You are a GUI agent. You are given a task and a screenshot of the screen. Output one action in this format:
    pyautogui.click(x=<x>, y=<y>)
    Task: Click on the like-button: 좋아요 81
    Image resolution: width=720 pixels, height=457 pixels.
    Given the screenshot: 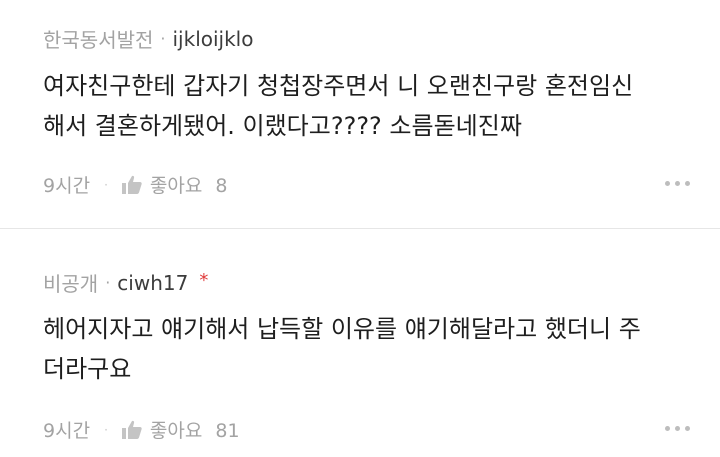 What is the action you would take?
    pyautogui.click(x=195, y=429)
    